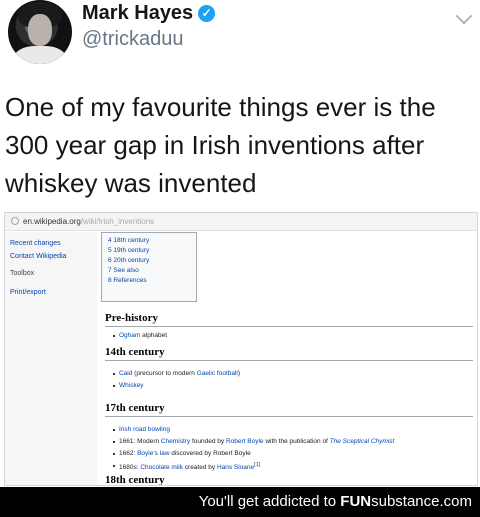  What do you see at coordinates (140, 441) in the screenshot?
I see `list-item-text: 1661: Modern` at bounding box center [140, 441].